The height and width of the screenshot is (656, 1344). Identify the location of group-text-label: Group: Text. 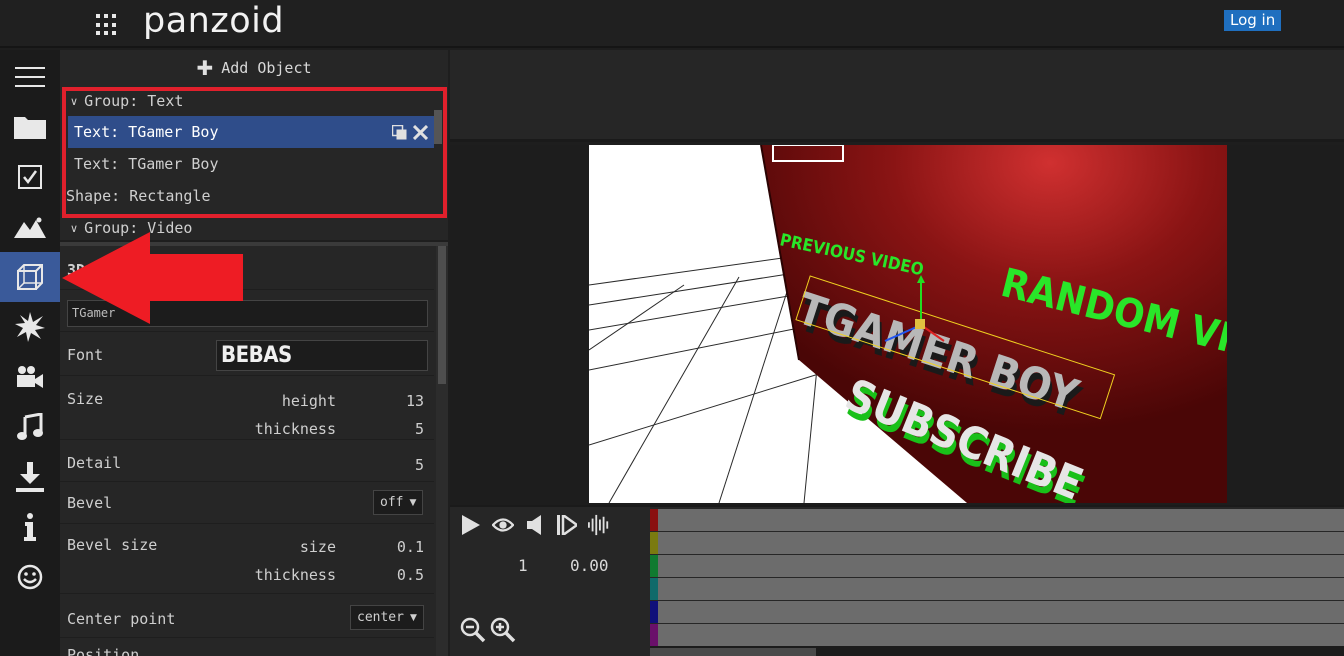
(134, 101).